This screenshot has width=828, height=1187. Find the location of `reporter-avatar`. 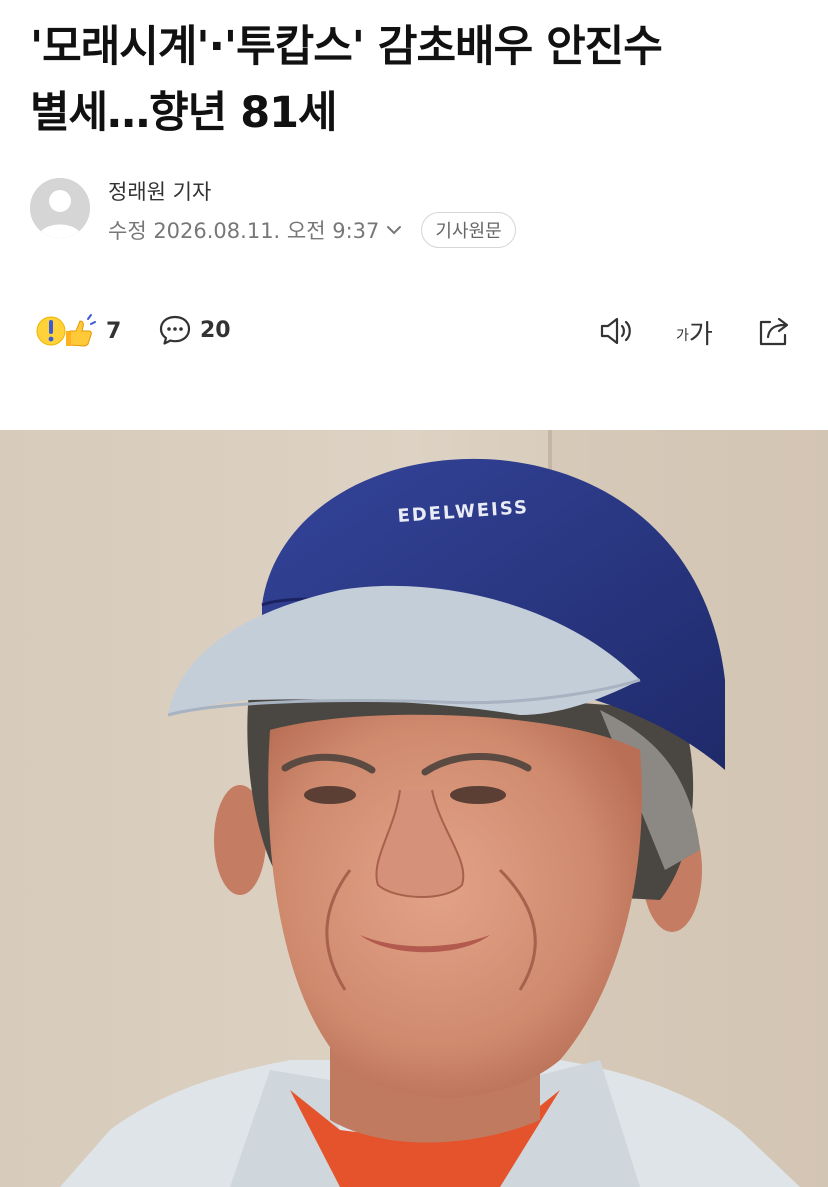

reporter-avatar is located at coordinates (60, 208).